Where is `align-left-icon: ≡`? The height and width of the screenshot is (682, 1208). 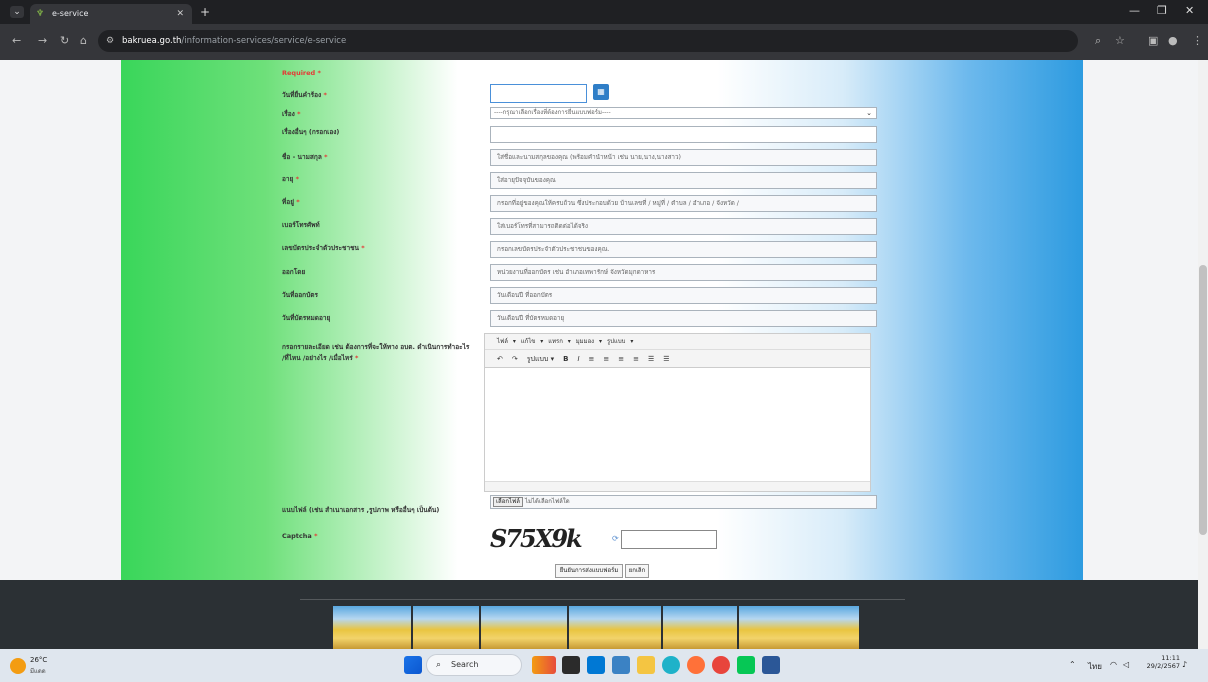
align-left-icon: ≡ is located at coordinates (592, 359).